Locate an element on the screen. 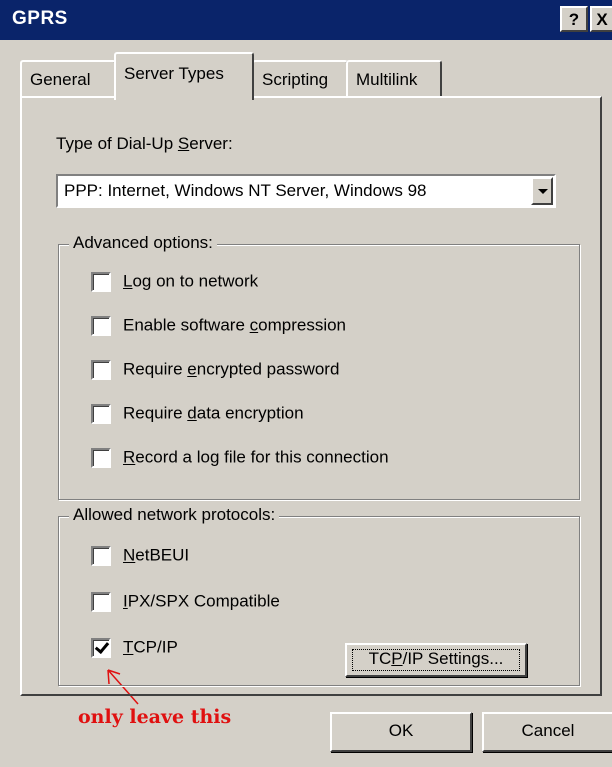 Image resolution: width=612 pixels, height=767 pixels. netbeui-checkbox is located at coordinates (101, 555).